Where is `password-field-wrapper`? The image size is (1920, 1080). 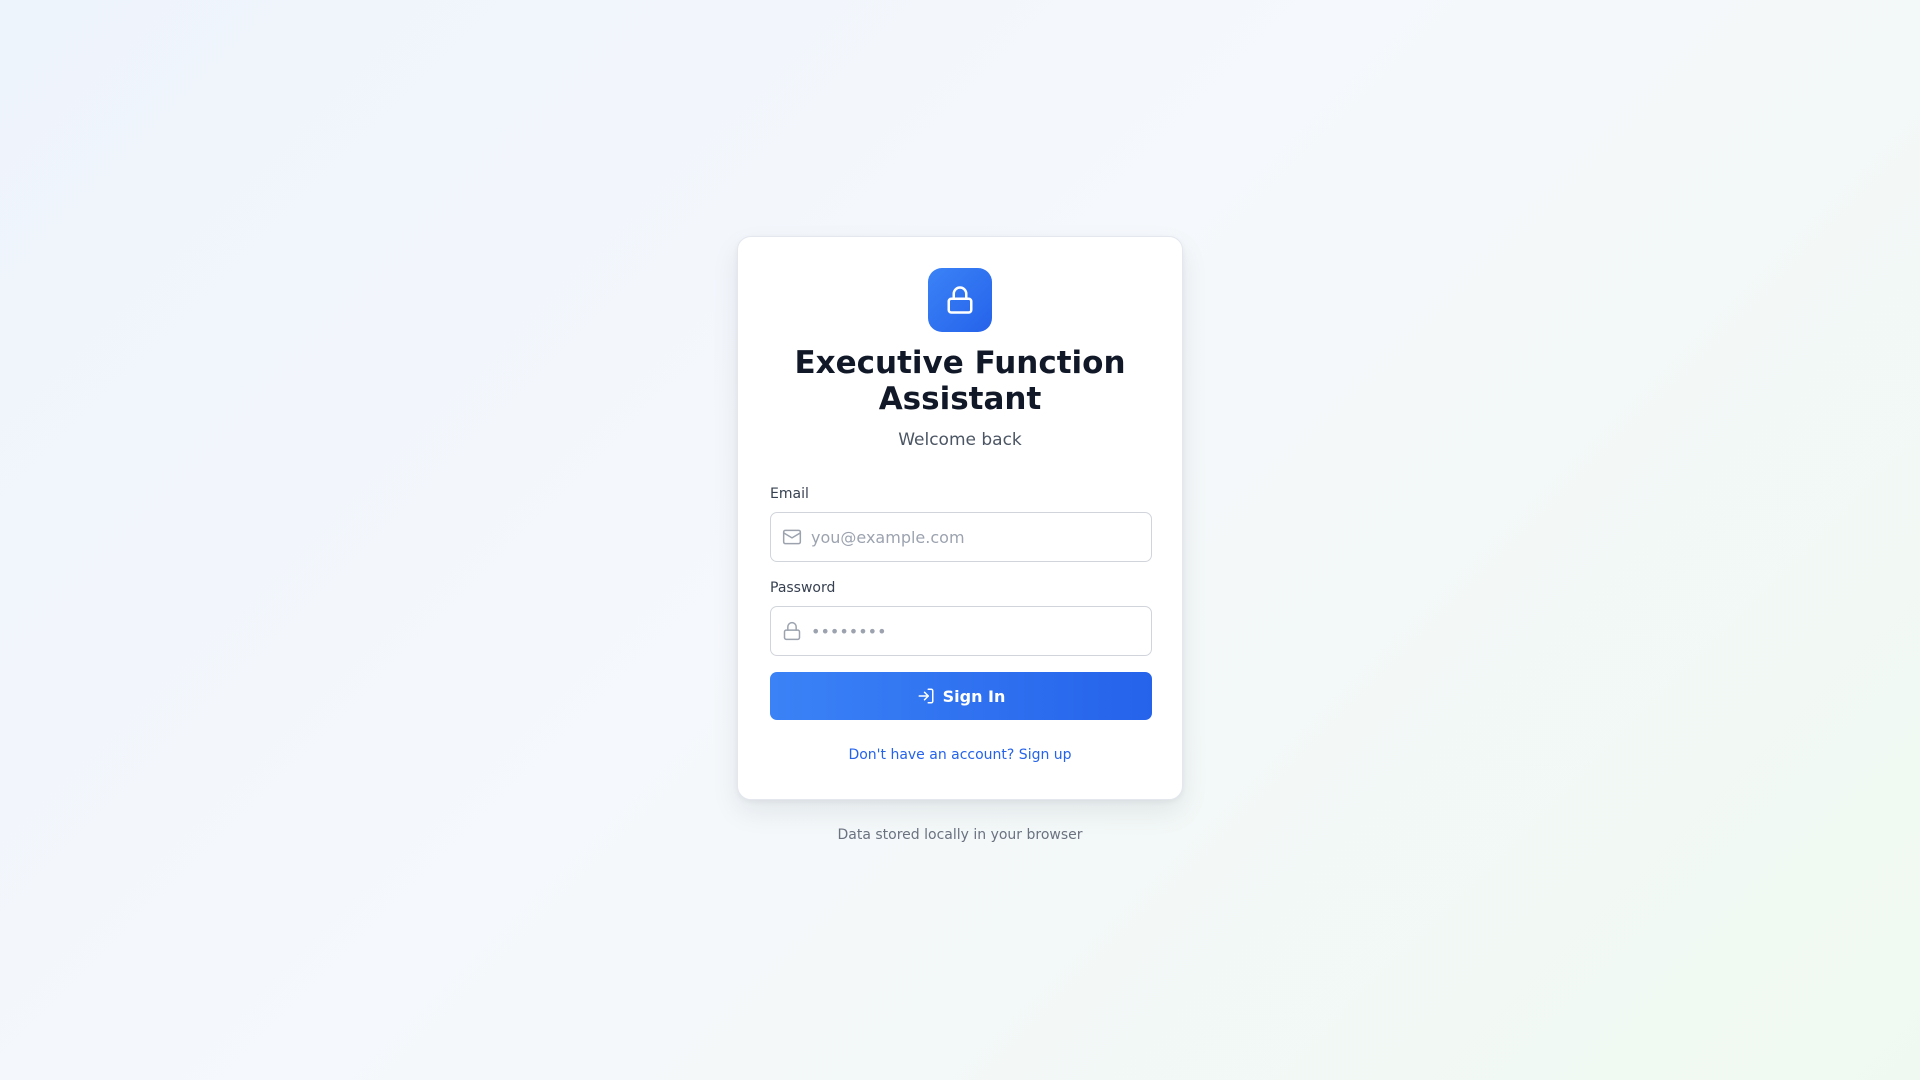 password-field-wrapper is located at coordinates (961, 631).